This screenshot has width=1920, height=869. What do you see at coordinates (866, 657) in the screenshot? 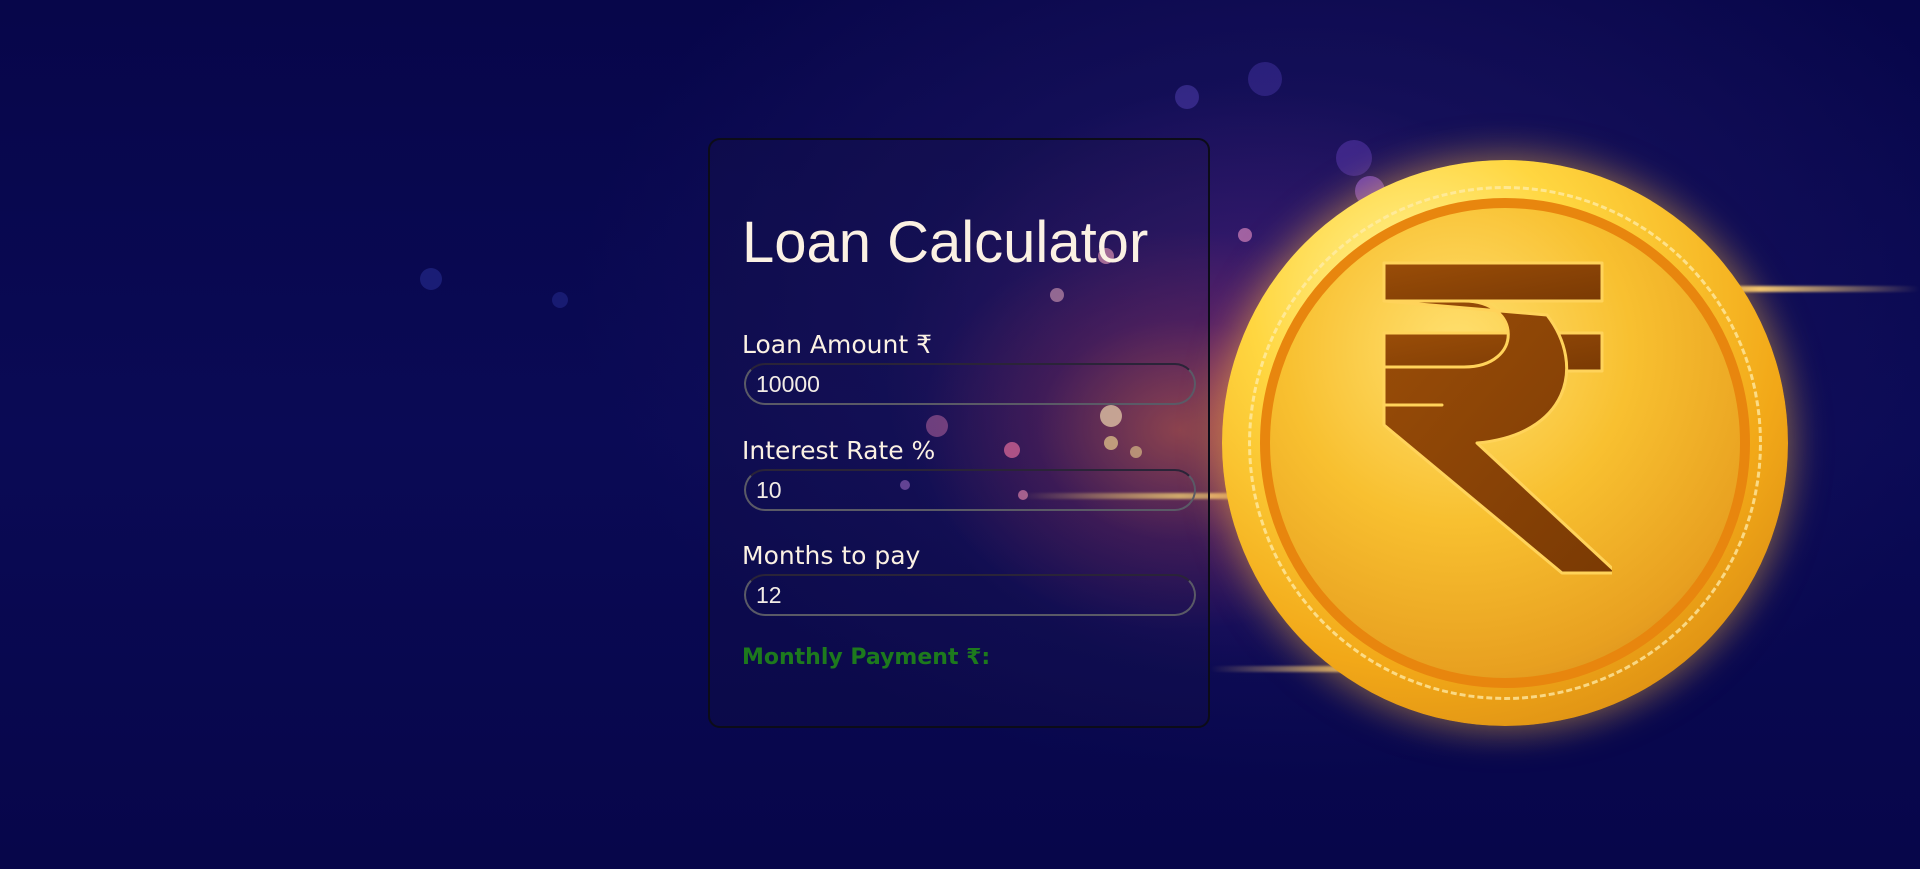
I see `monthly-payment-result: Monthly Payment ₹:` at bounding box center [866, 657].